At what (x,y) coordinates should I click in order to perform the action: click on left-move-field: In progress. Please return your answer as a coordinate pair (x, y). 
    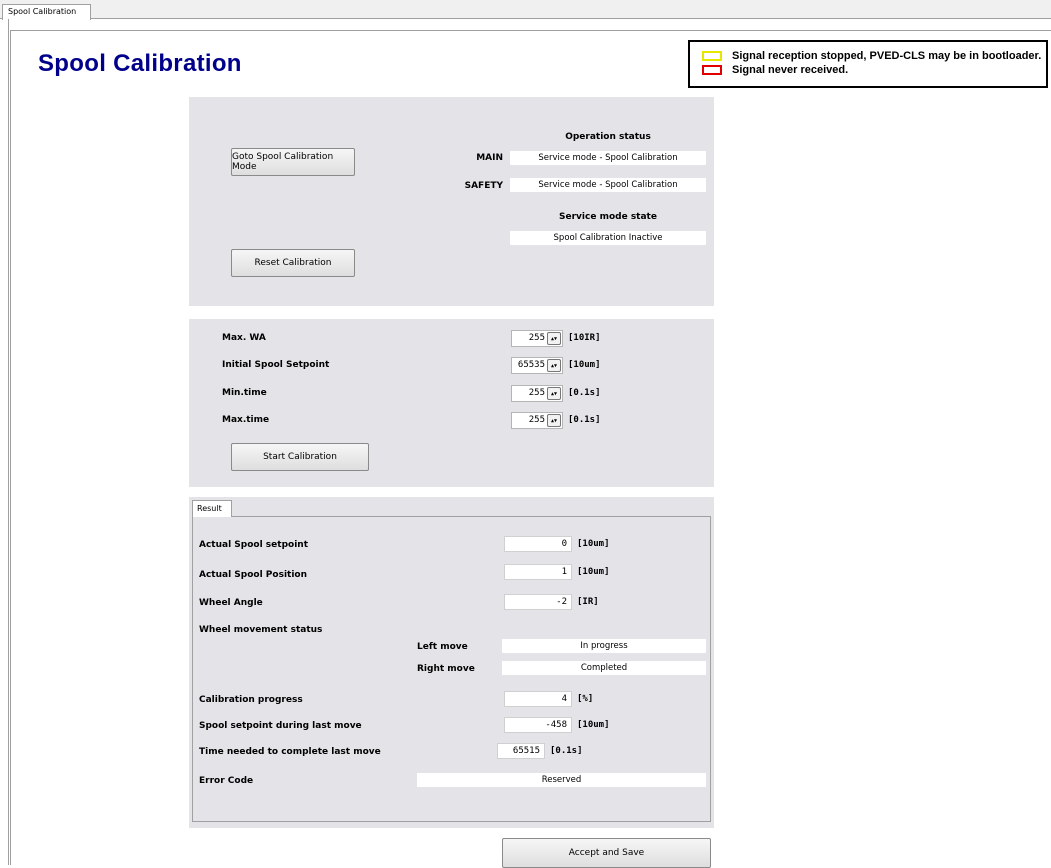
    Looking at the image, I should click on (604, 646).